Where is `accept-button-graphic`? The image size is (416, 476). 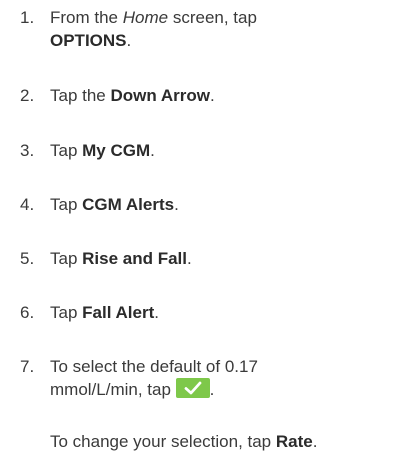
accept-button-graphic is located at coordinates (192, 388).